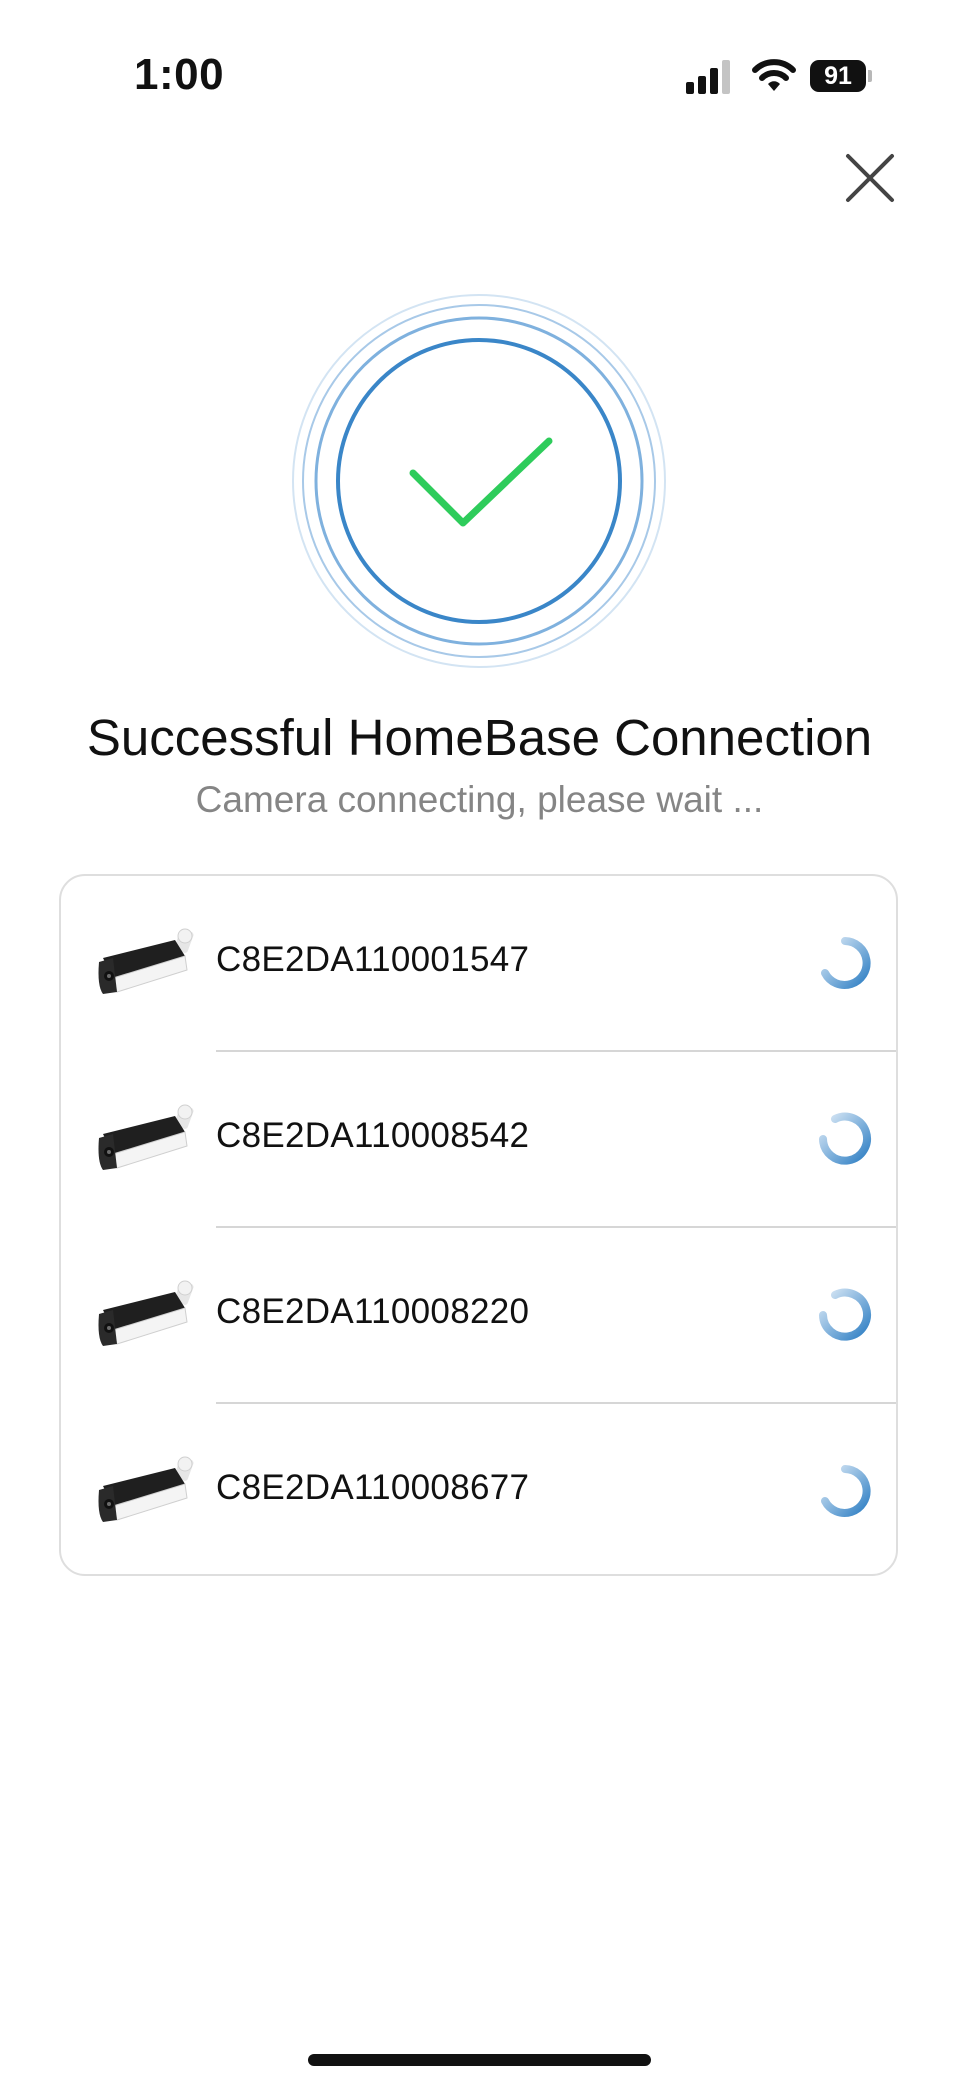  I want to click on status-indicators: 91, so click(781, 76).